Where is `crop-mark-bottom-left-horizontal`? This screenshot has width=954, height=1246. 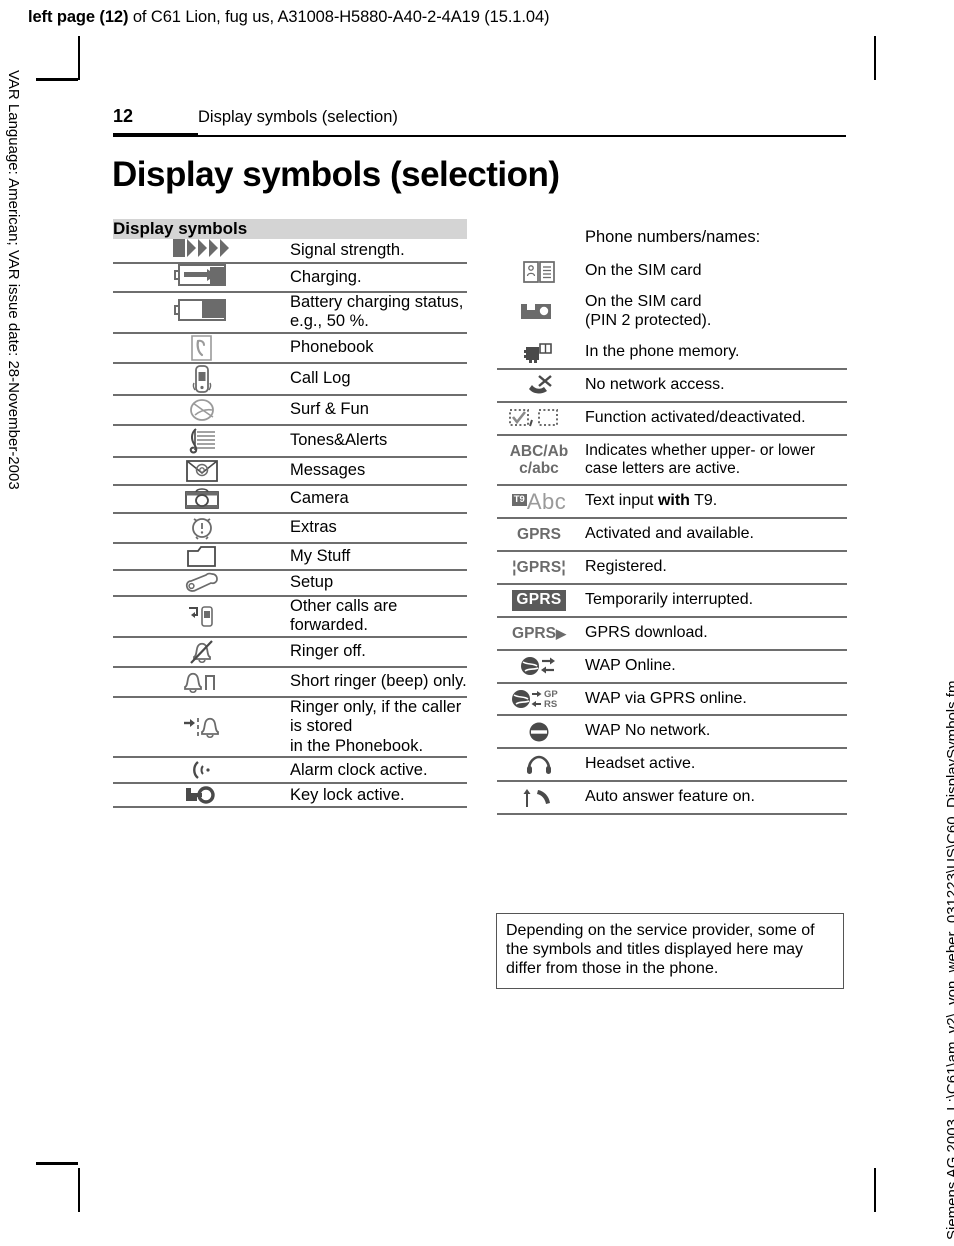
crop-mark-bottom-left-horizontal is located at coordinates (57, 1163).